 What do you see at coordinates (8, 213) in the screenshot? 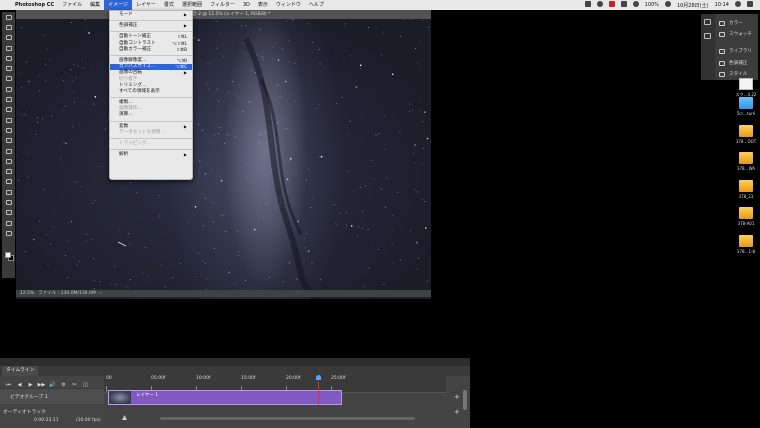
I see `tool-20-icon` at bounding box center [8, 213].